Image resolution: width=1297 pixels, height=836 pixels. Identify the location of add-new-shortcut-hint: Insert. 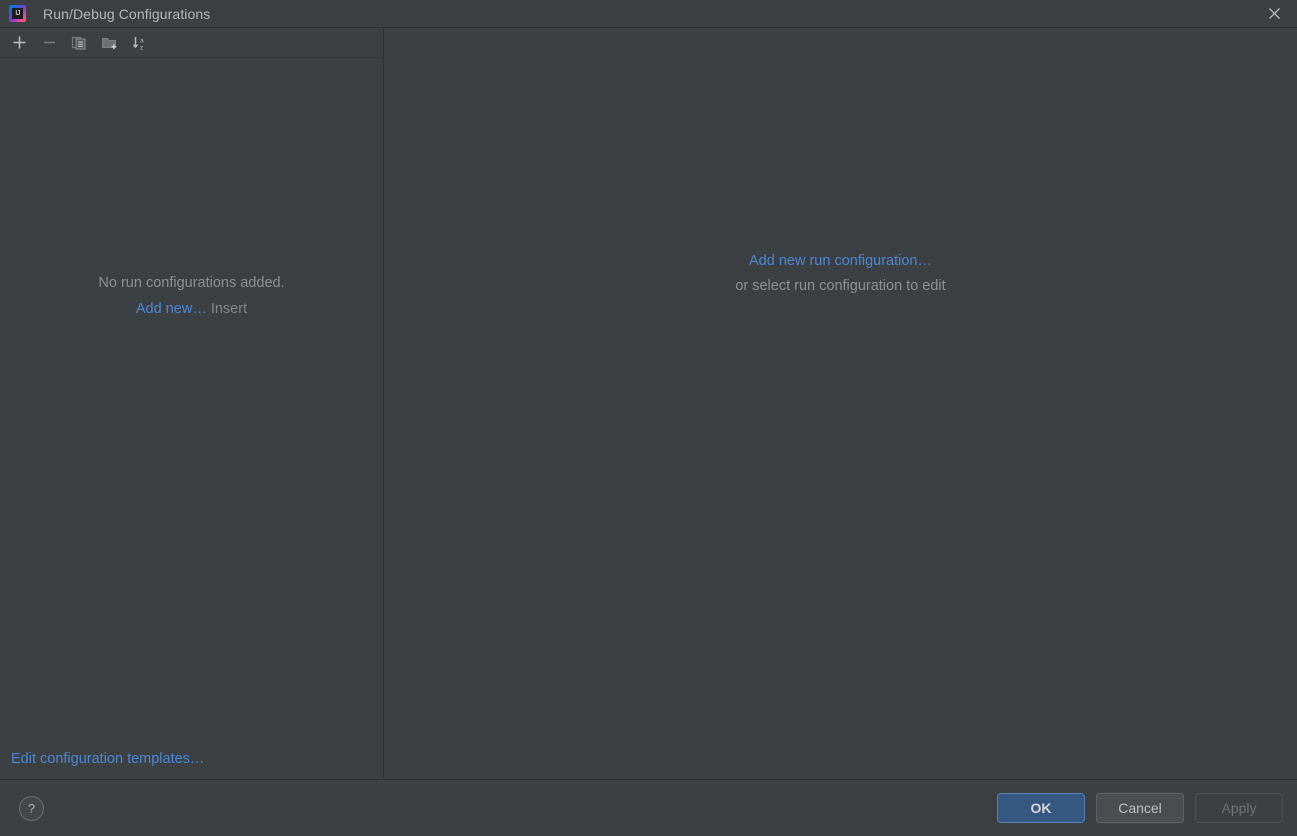
(229, 309).